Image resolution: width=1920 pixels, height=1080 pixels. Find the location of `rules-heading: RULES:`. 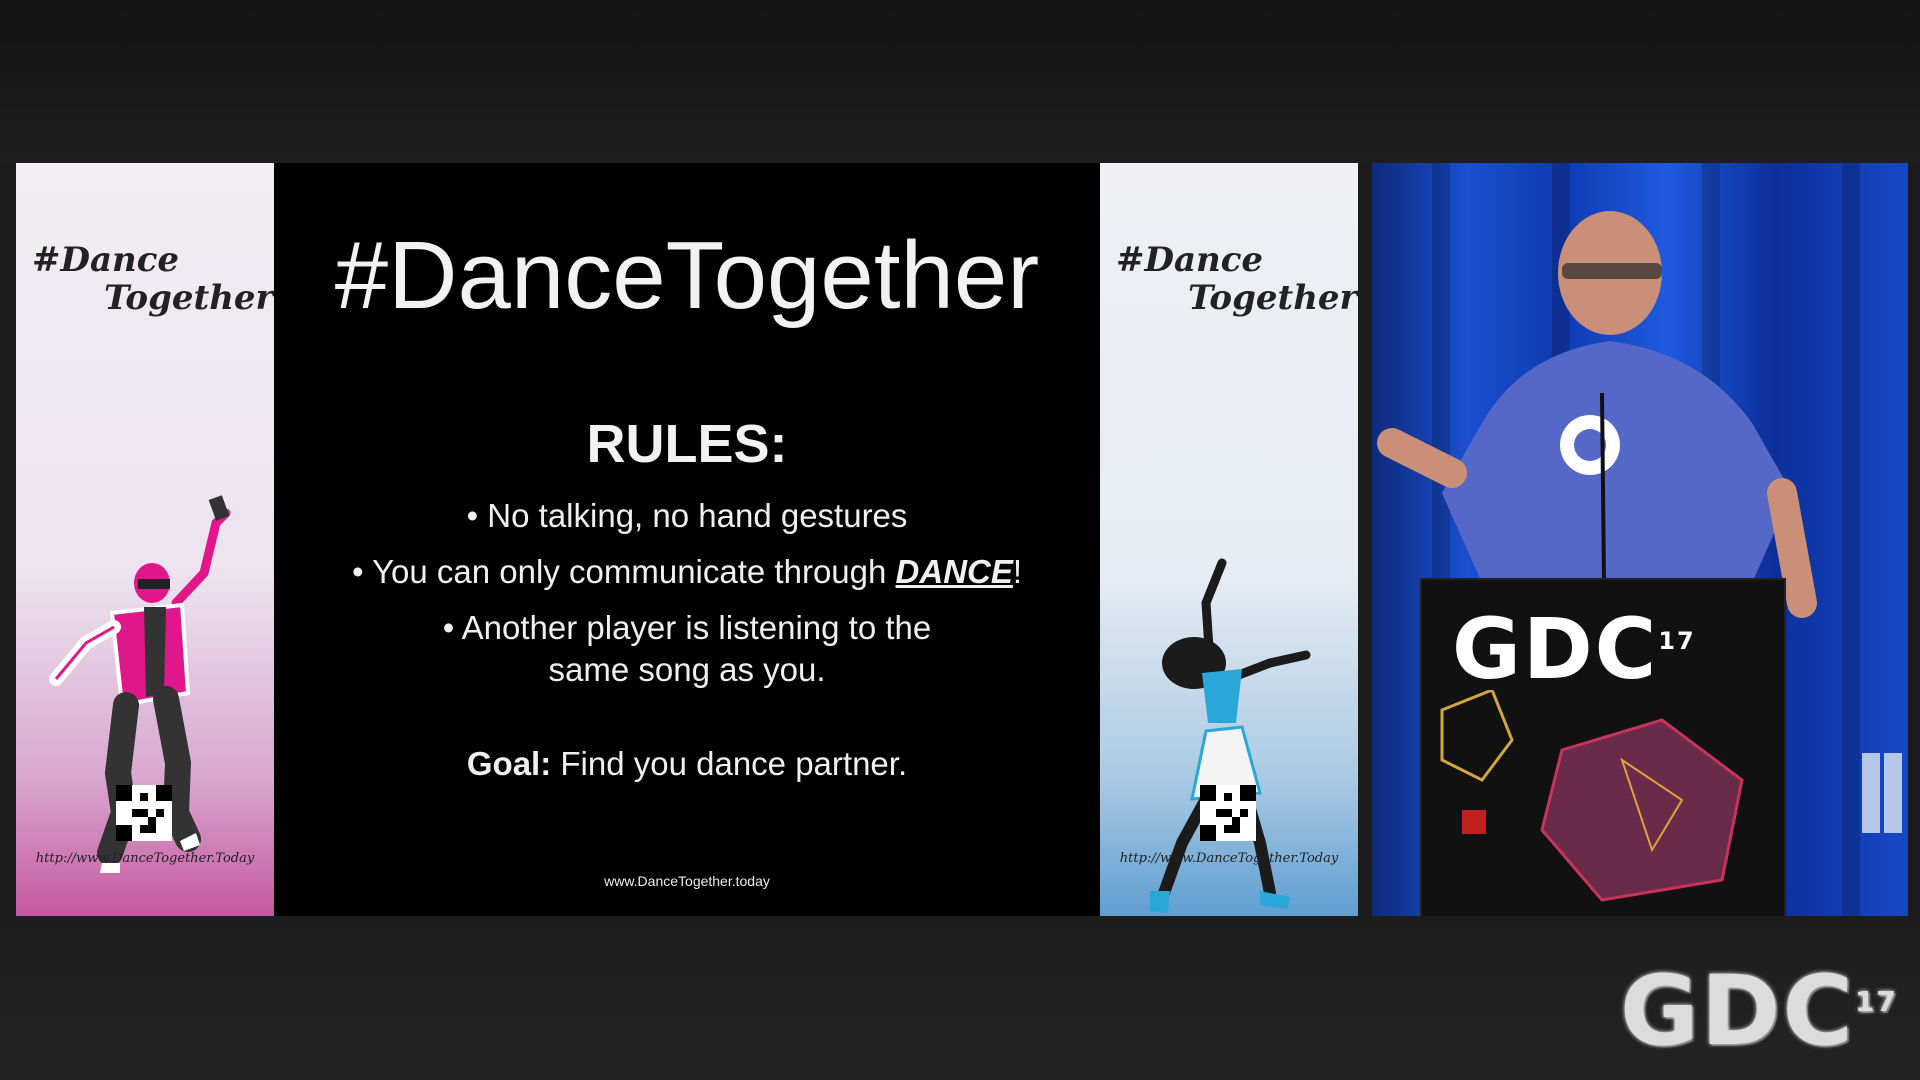

rules-heading: RULES: is located at coordinates (687, 444).